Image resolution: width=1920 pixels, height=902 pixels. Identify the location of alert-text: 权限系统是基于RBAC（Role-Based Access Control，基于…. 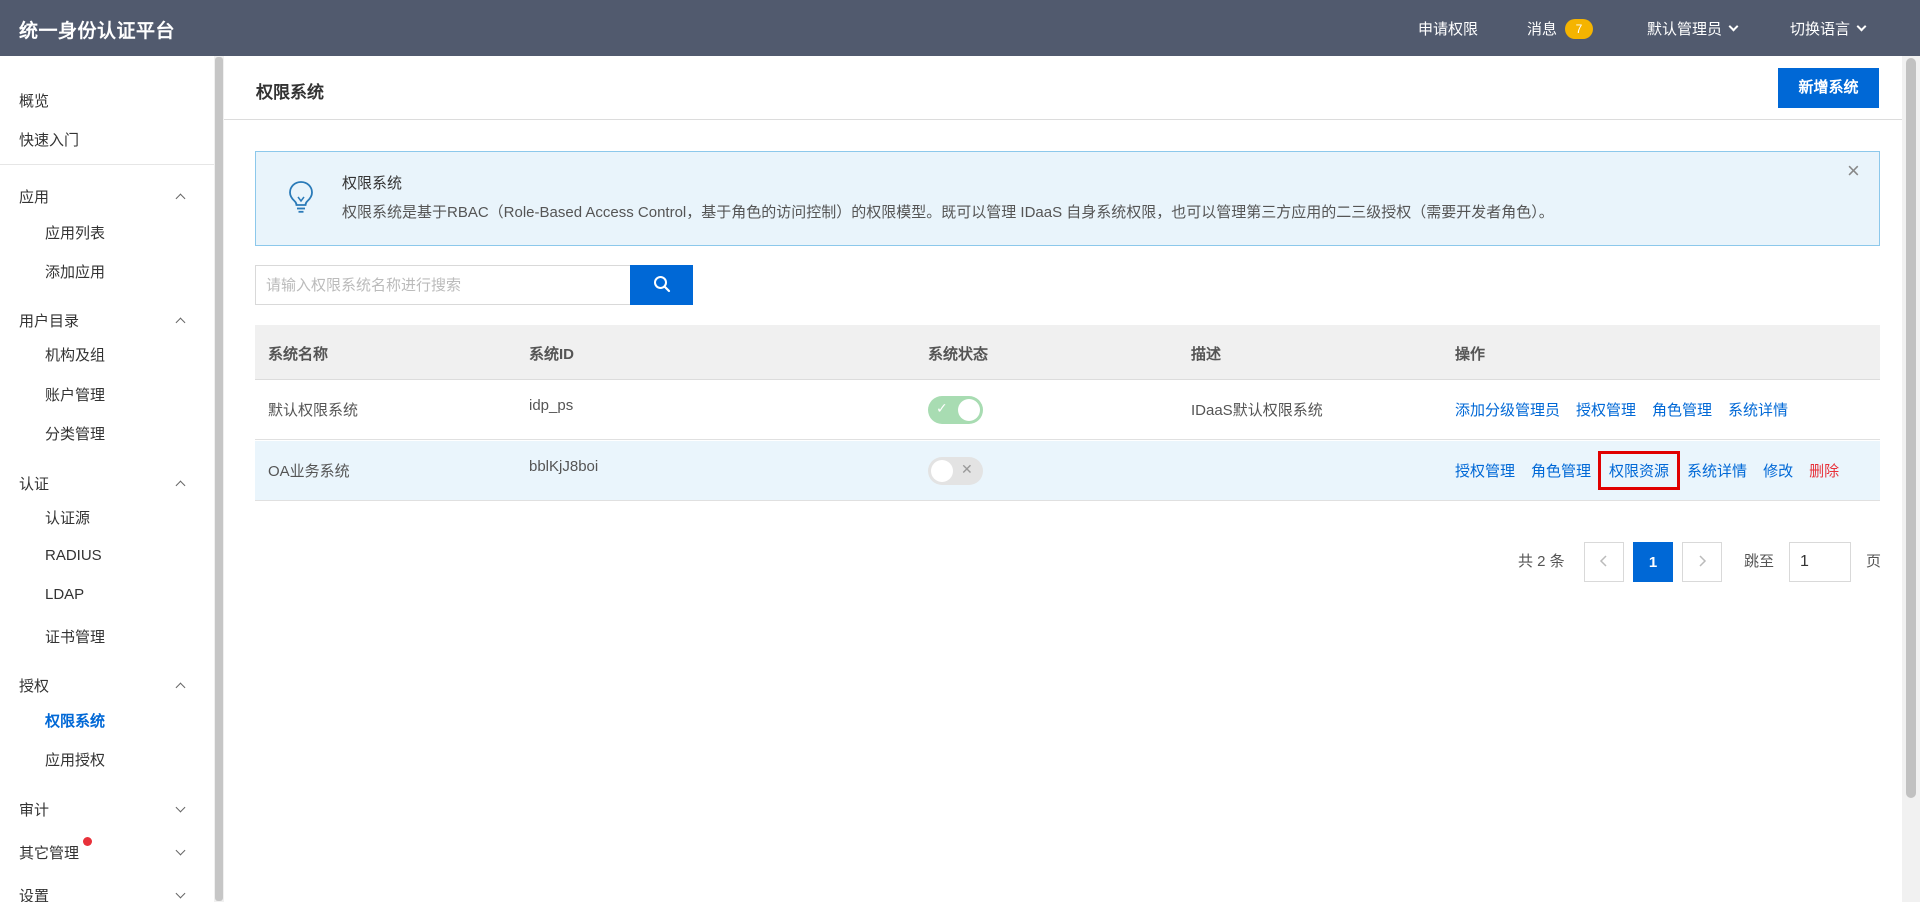
(948, 212).